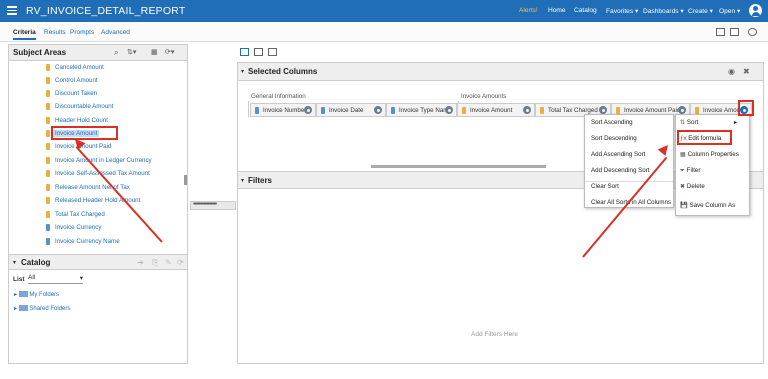 Image resolution: width=768 pixels, height=379 pixels. Describe the element at coordinates (622, 11) in the screenshot. I see `nav-favorites: Favorites ▾` at that location.